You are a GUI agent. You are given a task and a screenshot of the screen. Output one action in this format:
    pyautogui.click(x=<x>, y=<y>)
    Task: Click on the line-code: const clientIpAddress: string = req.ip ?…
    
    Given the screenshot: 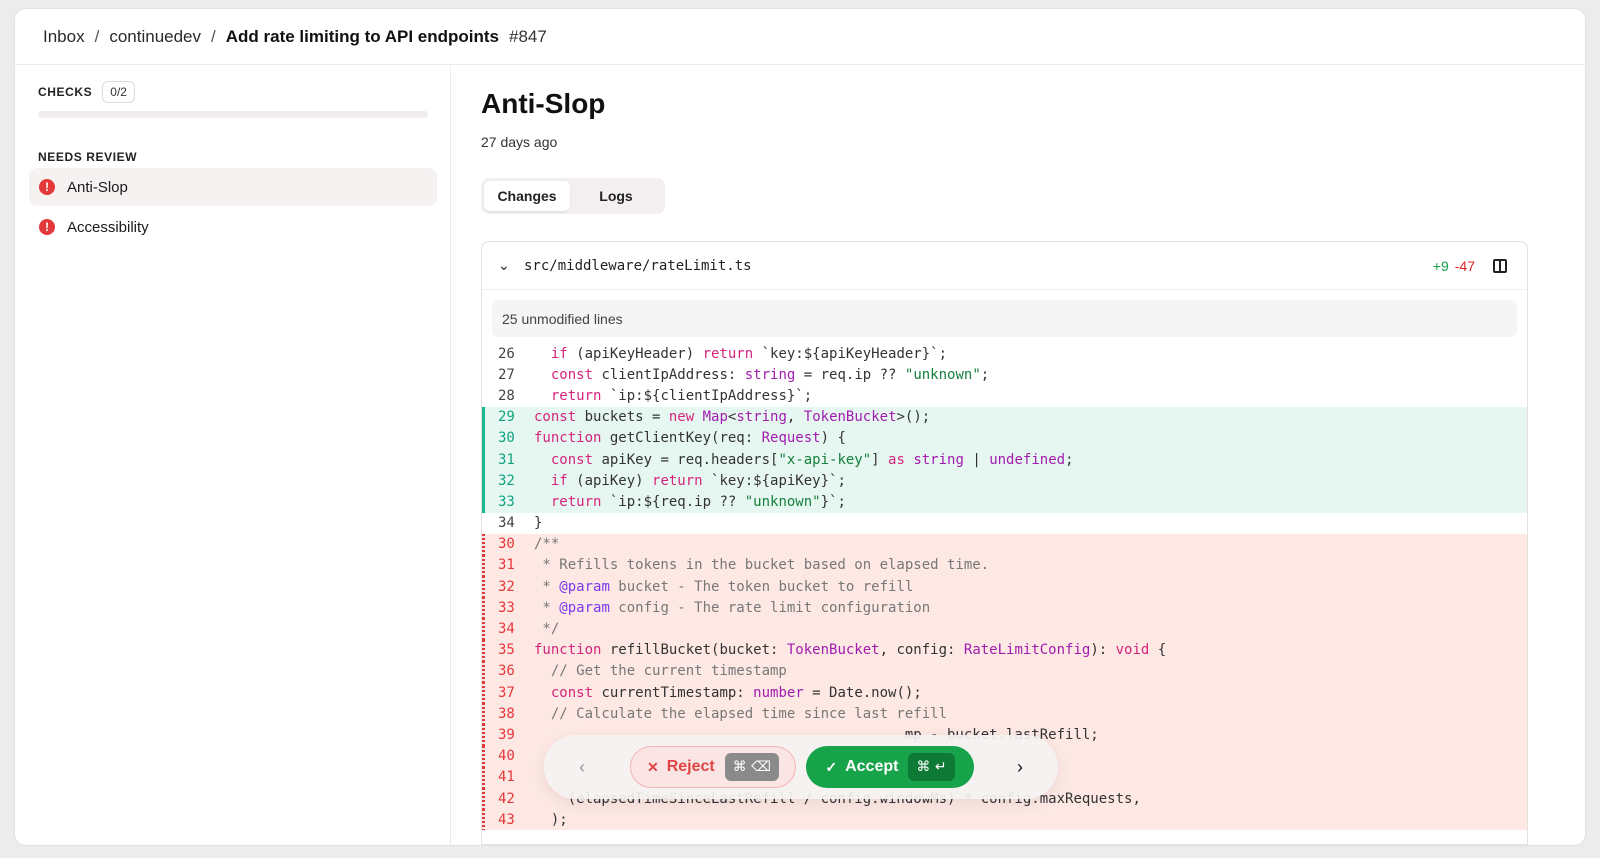 What is the action you would take?
    pyautogui.click(x=770, y=374)
    